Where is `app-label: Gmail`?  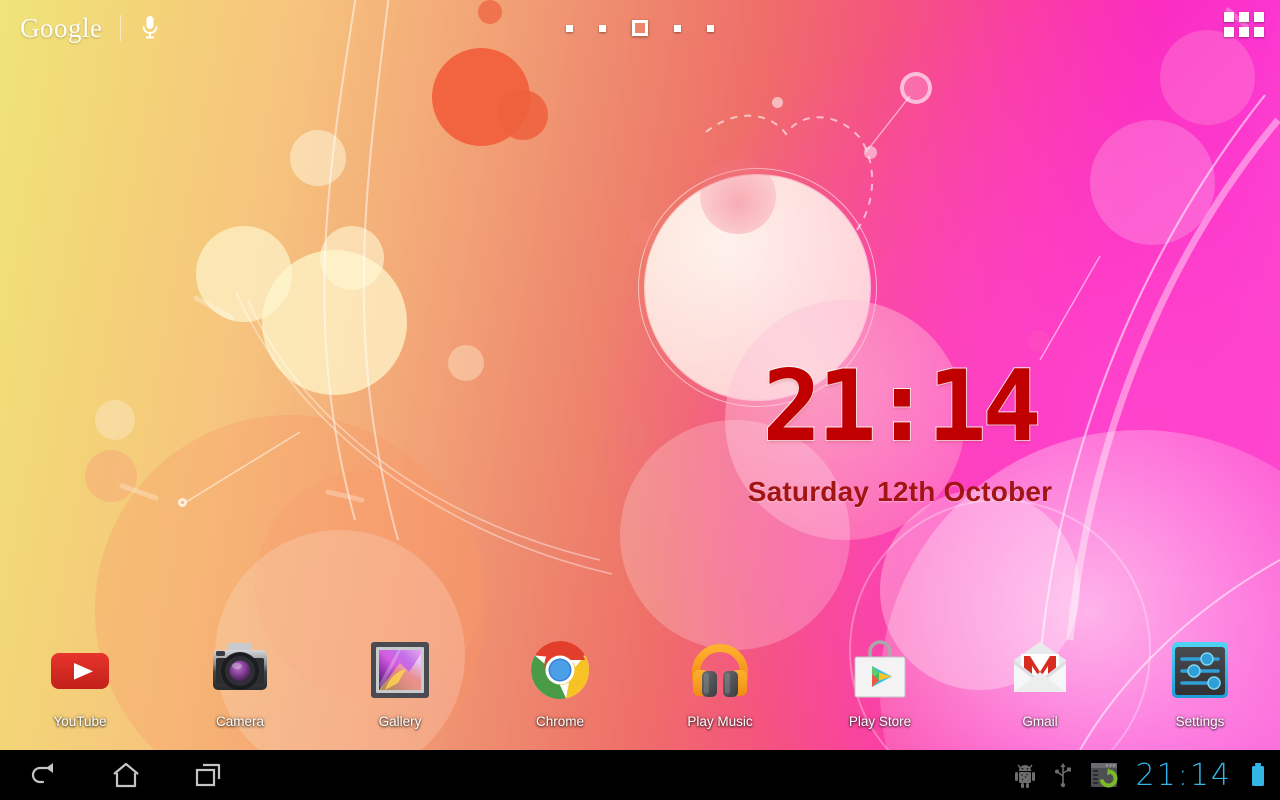
app-label: Gmail is located at coordinates (1040, 721).